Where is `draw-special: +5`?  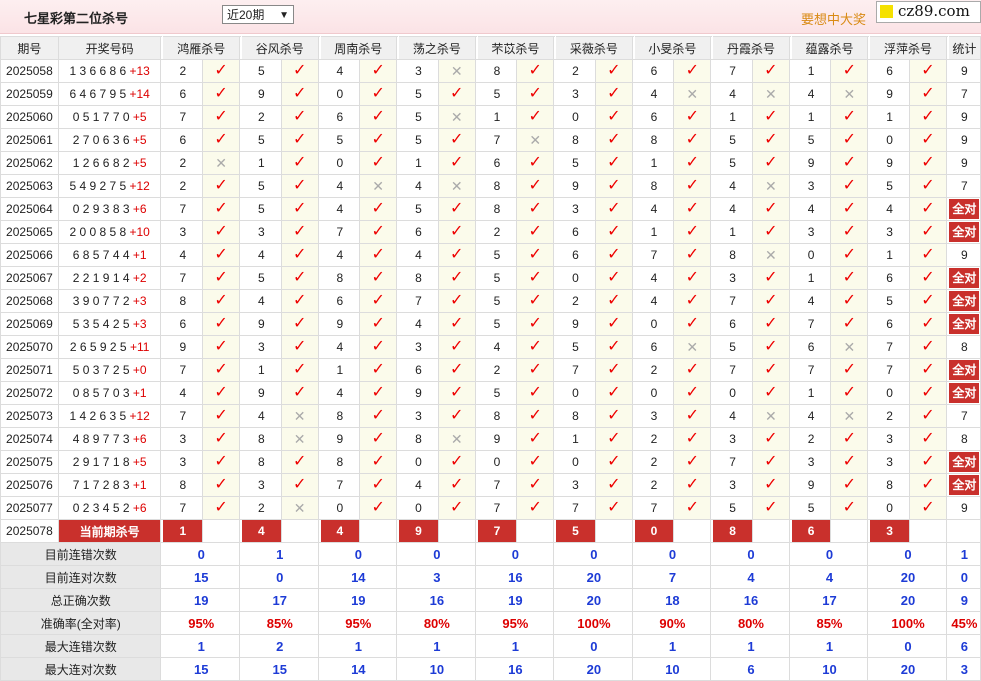 draw-special: +5 is located at coordinates (139, 462).